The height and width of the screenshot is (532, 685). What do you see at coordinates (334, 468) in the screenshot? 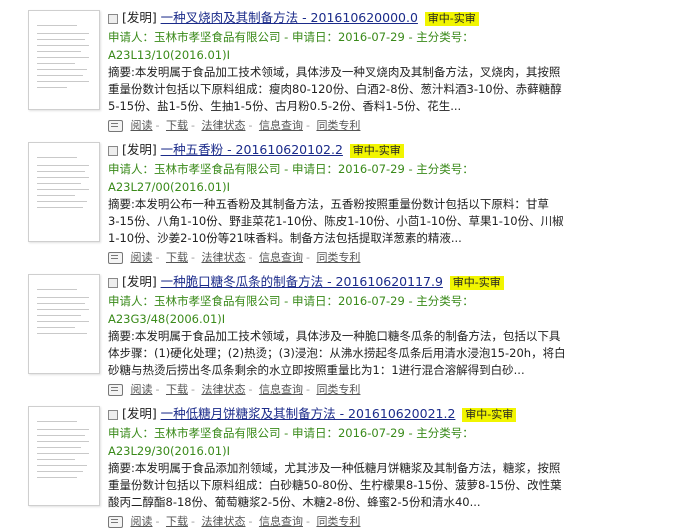
I see `abstract-line: 摘要:本发明属于食品添加剂领域，尤其涉及一种低糖月饼糖浆及其制备方法，糖浆，按照` at bounding box center [334, 468].